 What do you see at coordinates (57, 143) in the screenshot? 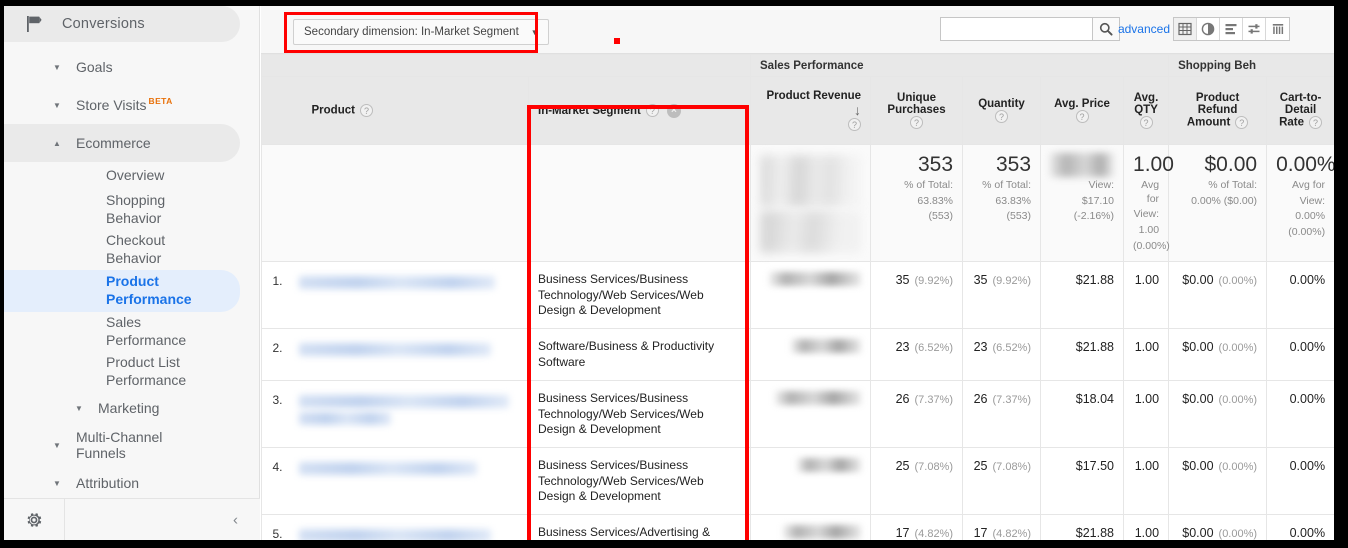
I see `chevron-up-icon: ▲` at bounding box center [57, 143].